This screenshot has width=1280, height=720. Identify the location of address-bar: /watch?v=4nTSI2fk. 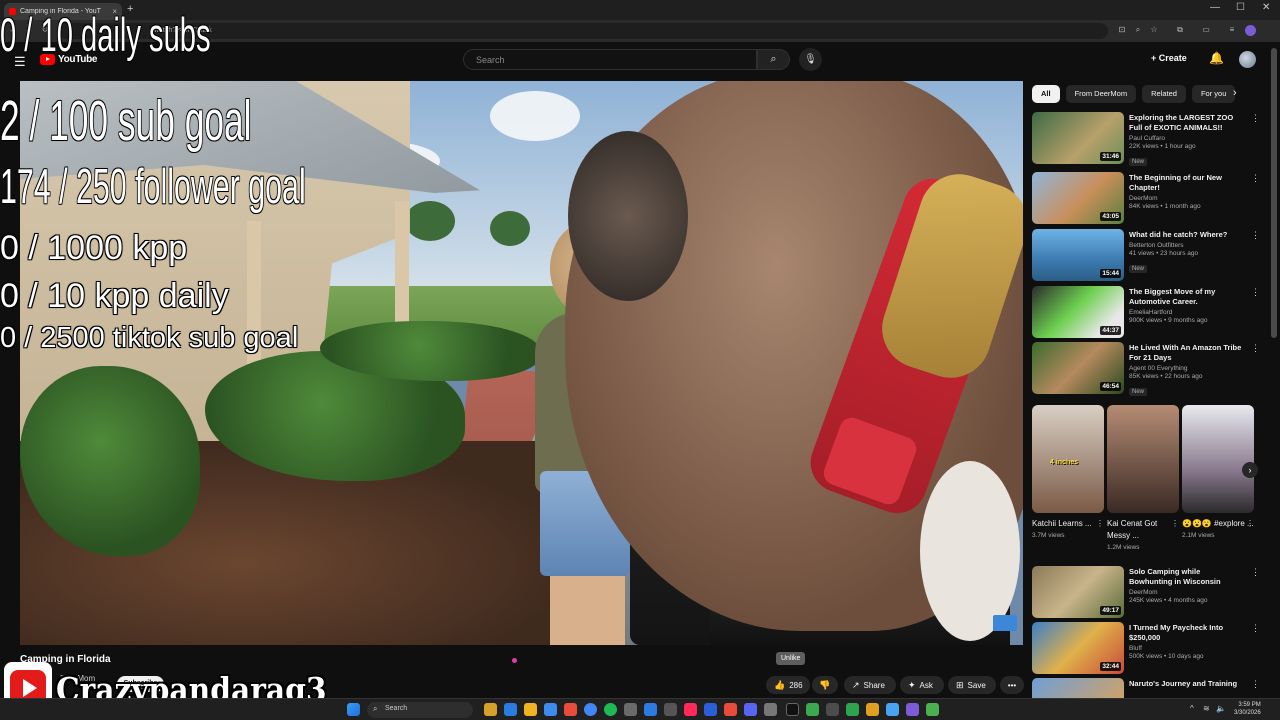
(583, 31).